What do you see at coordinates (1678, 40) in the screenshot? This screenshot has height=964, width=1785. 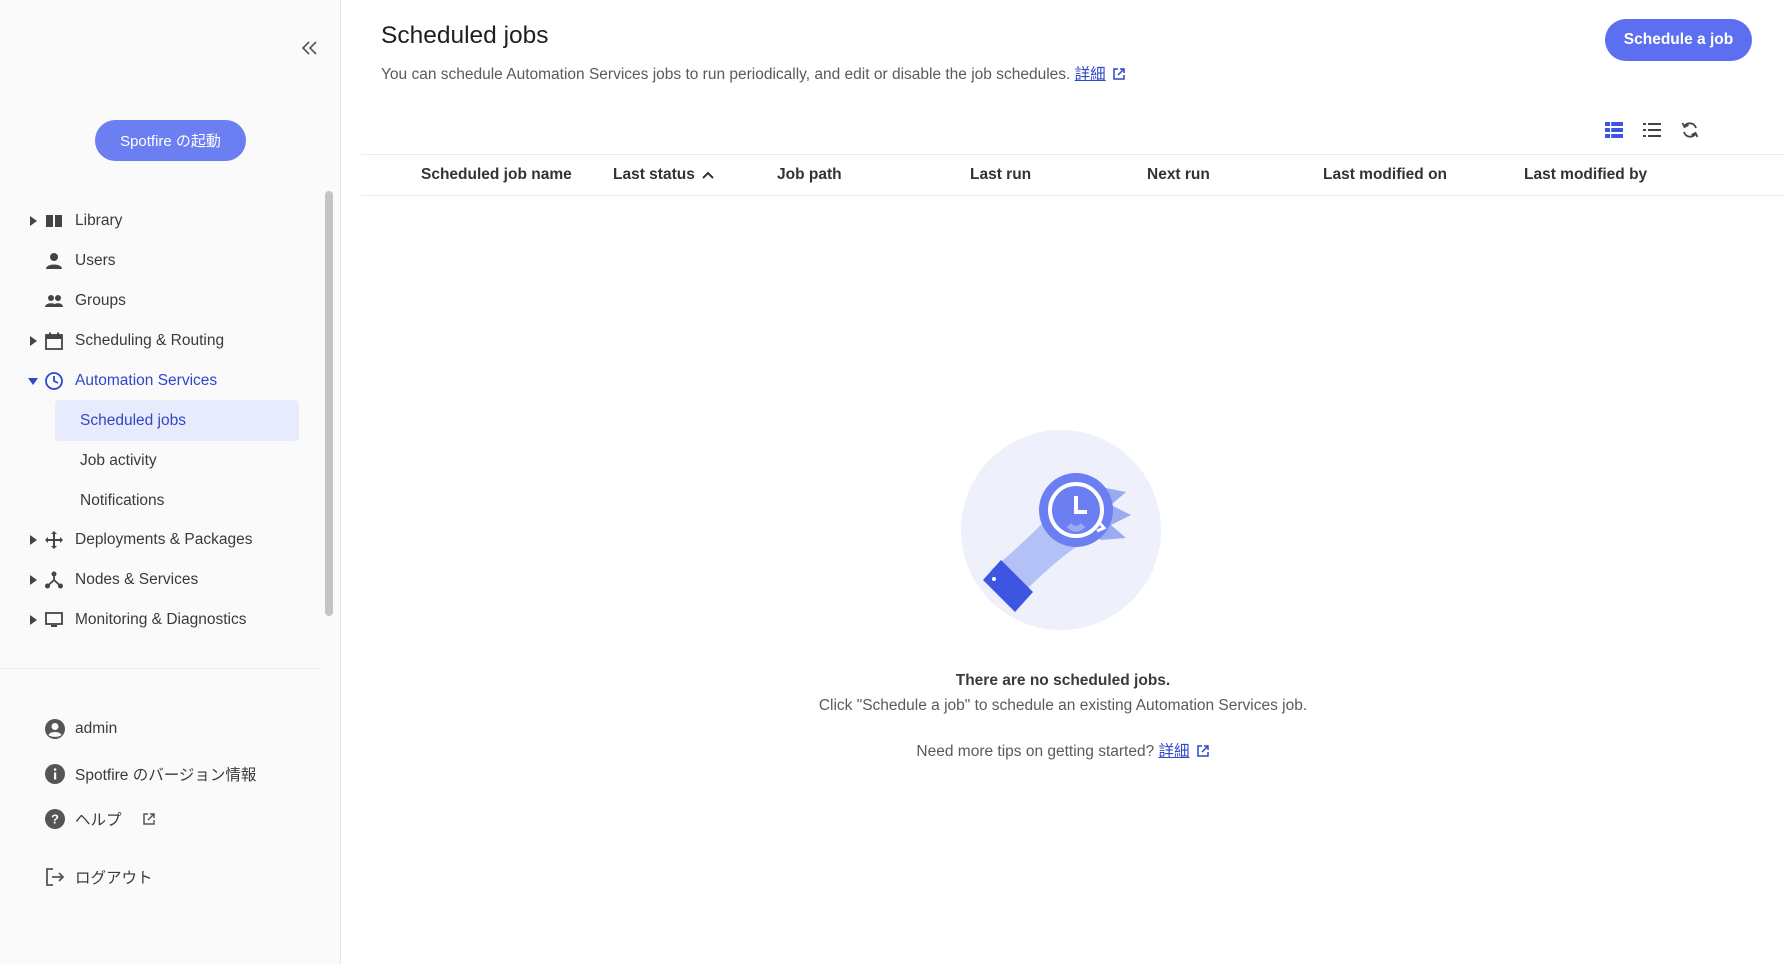 I see `schedule-job-button: Schedule a job` at bounding box center [1678, 40].